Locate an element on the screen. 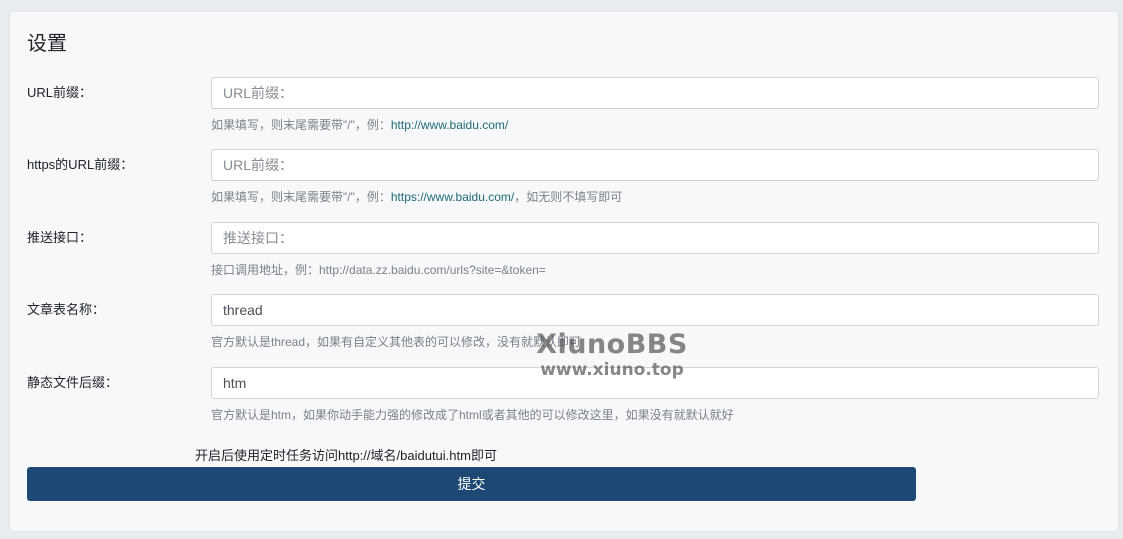 This screenshot has height=539, width=1123. url-prefix-help: 如果填写，则末尾需要带"/"，例：http://www.baidu.com/ is located at coordinates (360, 125).